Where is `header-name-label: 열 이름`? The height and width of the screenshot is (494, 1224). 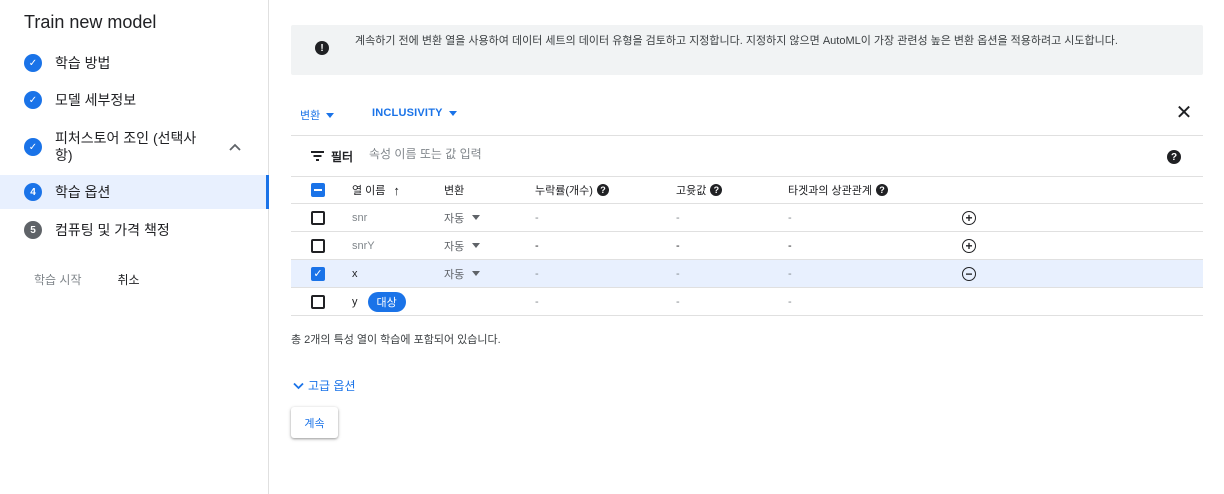
header-name-label: 열 이름 is located at coordinates (369, 191).